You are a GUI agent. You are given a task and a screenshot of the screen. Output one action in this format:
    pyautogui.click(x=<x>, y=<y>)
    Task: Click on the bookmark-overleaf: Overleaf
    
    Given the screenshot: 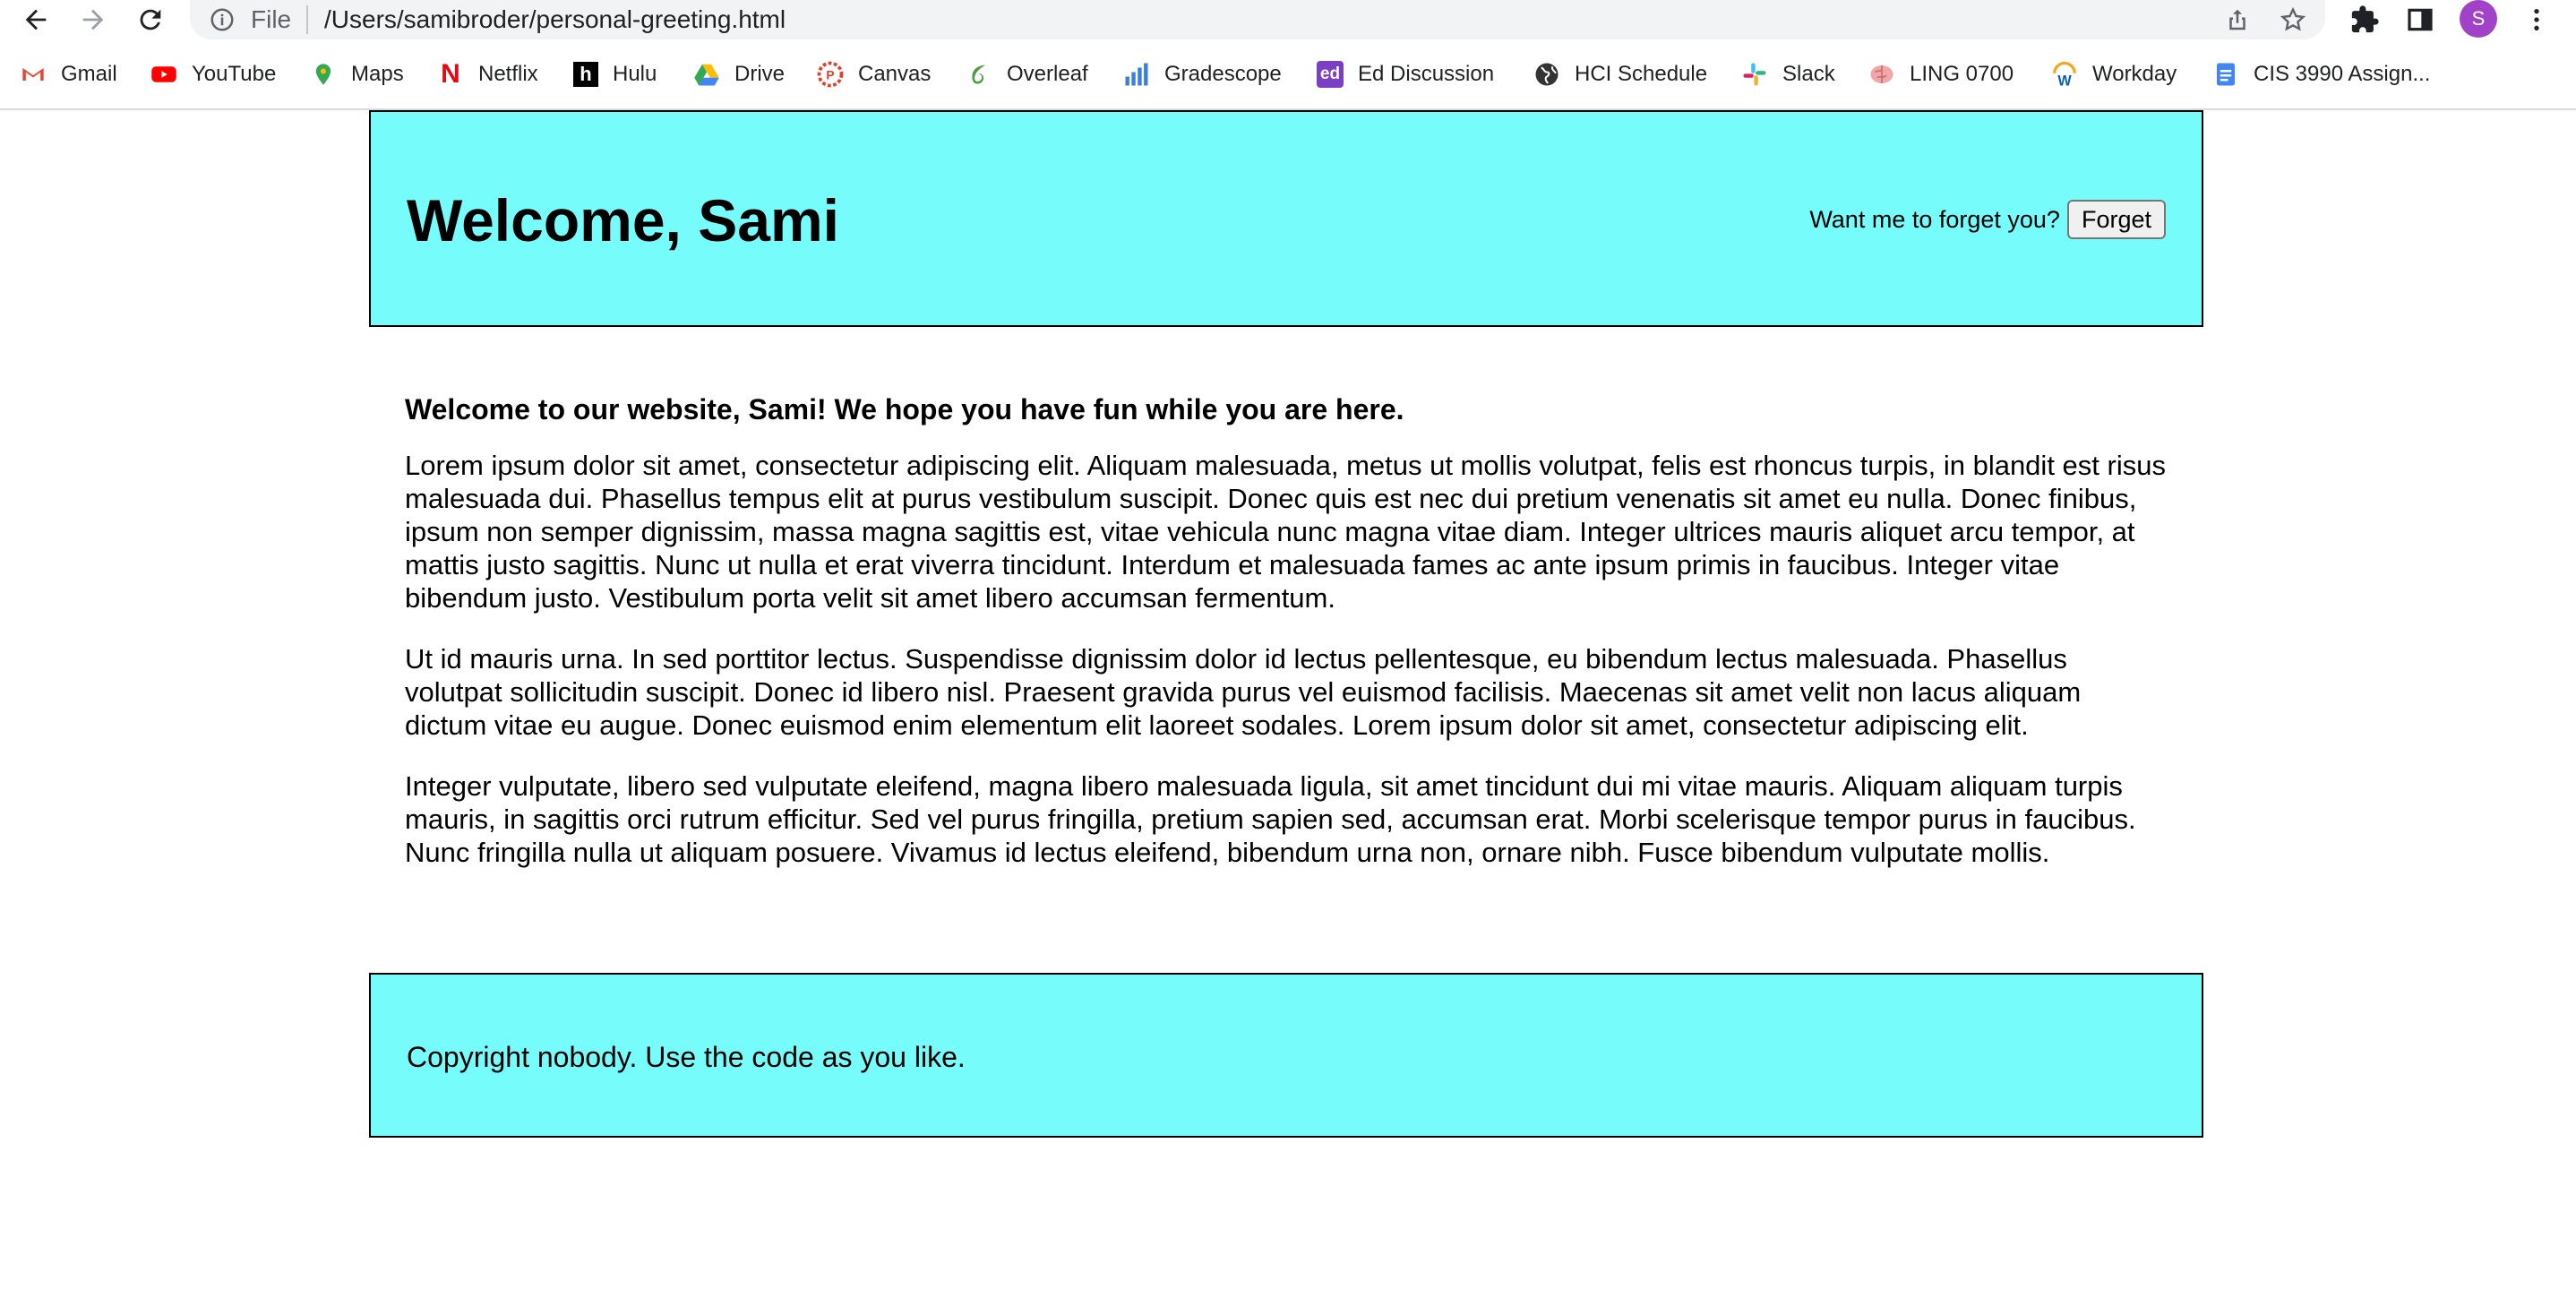 What is the action you would take?
    pyautogui.click(x=1027, y=74)
    